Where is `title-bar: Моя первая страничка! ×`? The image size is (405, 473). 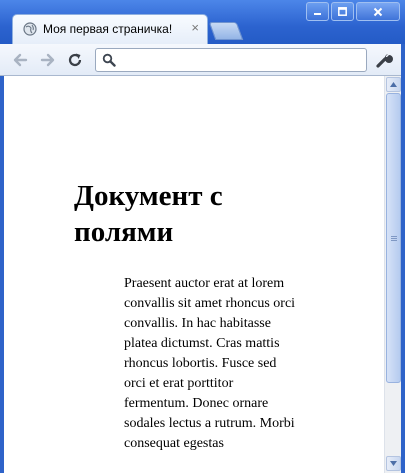
title-bar: Моя первая страничка! × is located at coordinates (202, 22).